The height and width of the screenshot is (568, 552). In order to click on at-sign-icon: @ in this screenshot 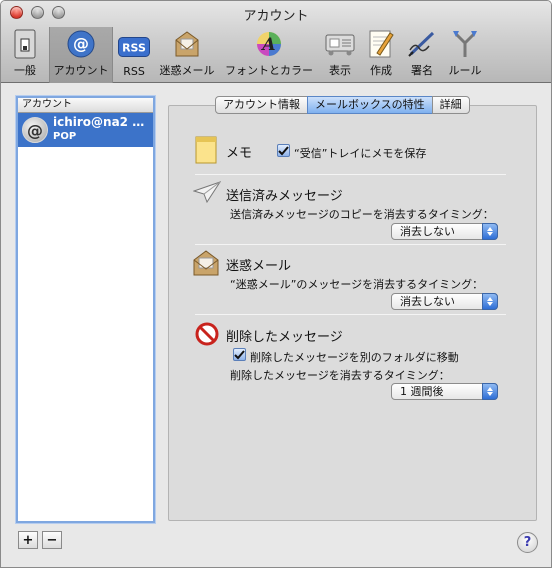, I will do `click(81, 44)`.